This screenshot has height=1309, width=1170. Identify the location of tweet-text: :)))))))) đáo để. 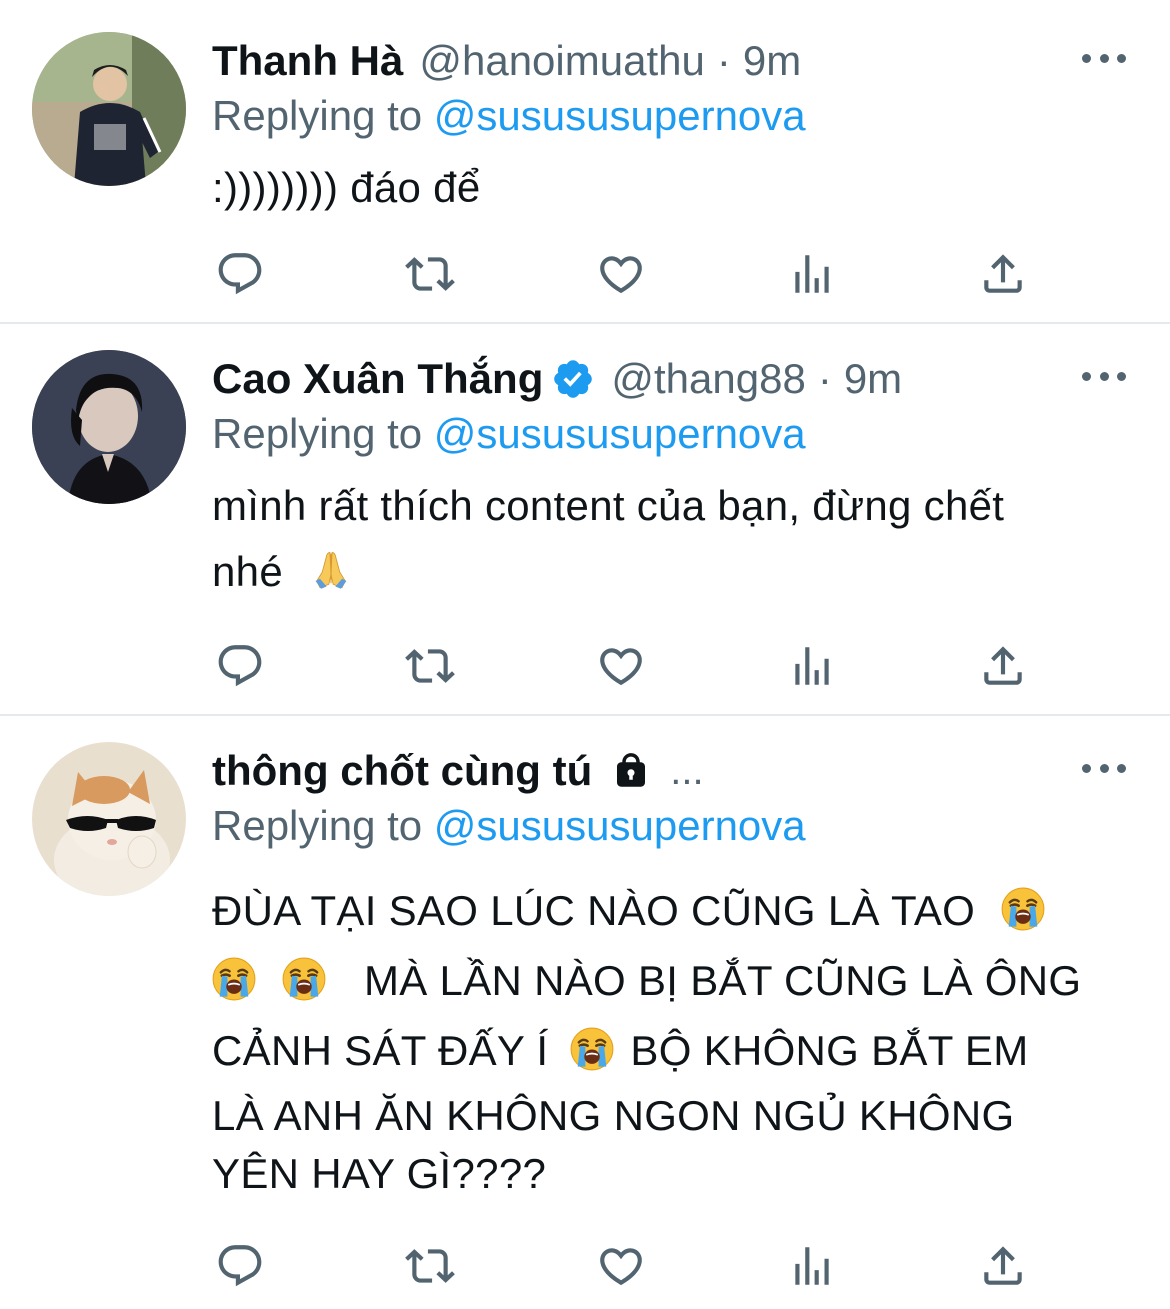
(346, 187).